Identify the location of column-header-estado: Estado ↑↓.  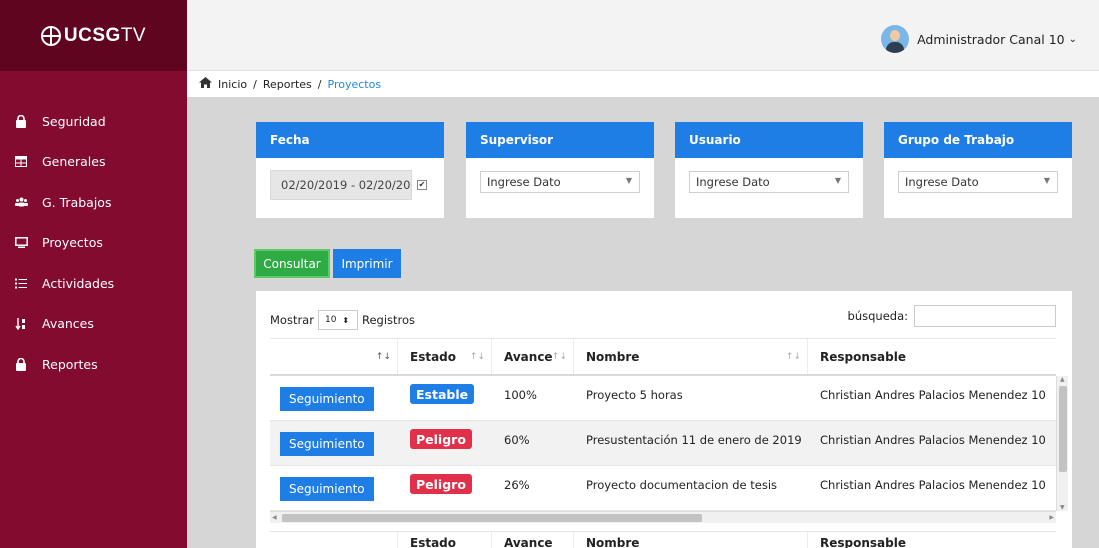
(445, 356).